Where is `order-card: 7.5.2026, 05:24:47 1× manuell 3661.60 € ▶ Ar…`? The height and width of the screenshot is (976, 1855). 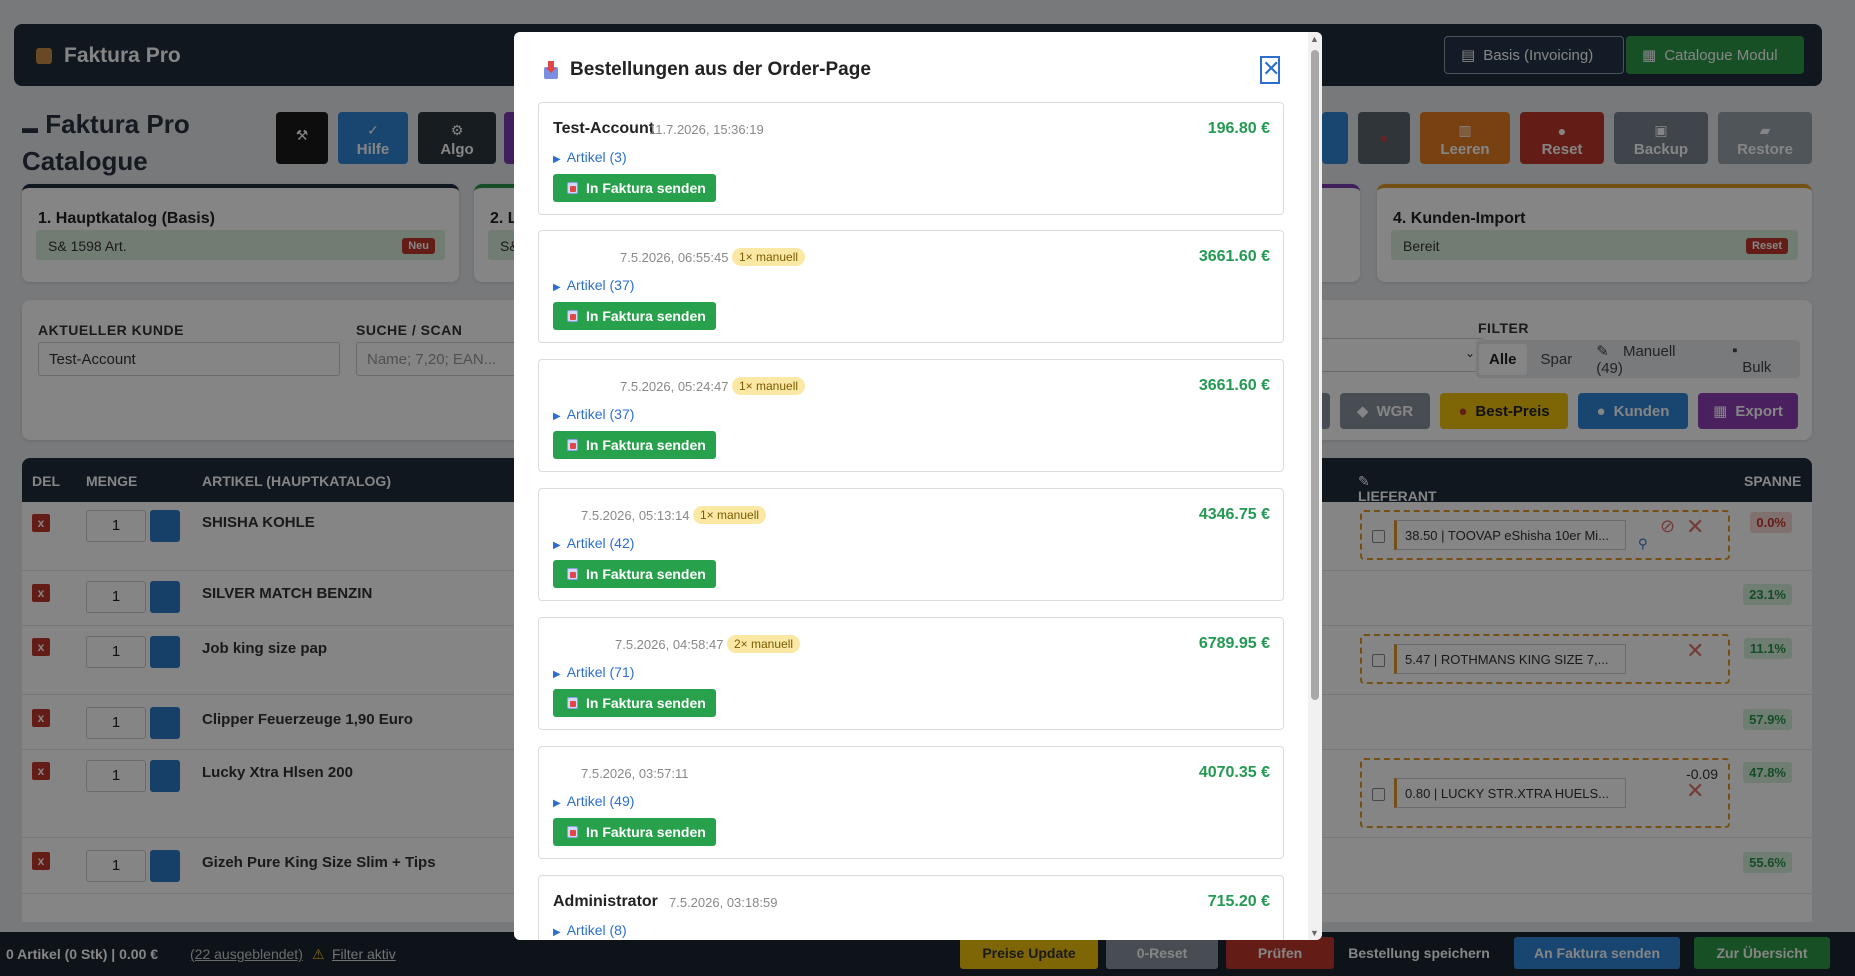
order-card: 7.5.2026, 05:24:47 1× manuell 3661.60 € ▶ Ar… is located at coordinates (911, 415).